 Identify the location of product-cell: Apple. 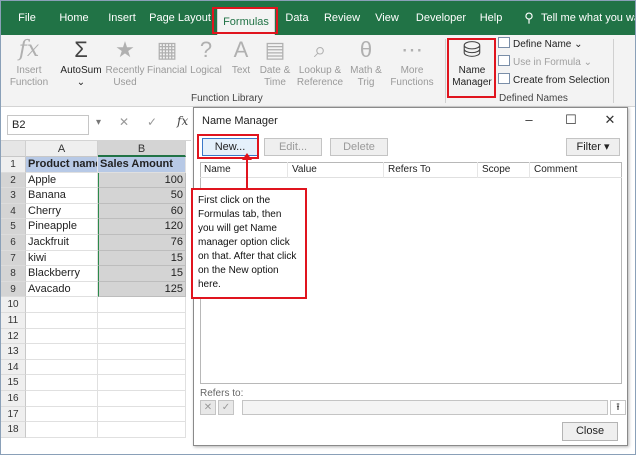
(62, 180).